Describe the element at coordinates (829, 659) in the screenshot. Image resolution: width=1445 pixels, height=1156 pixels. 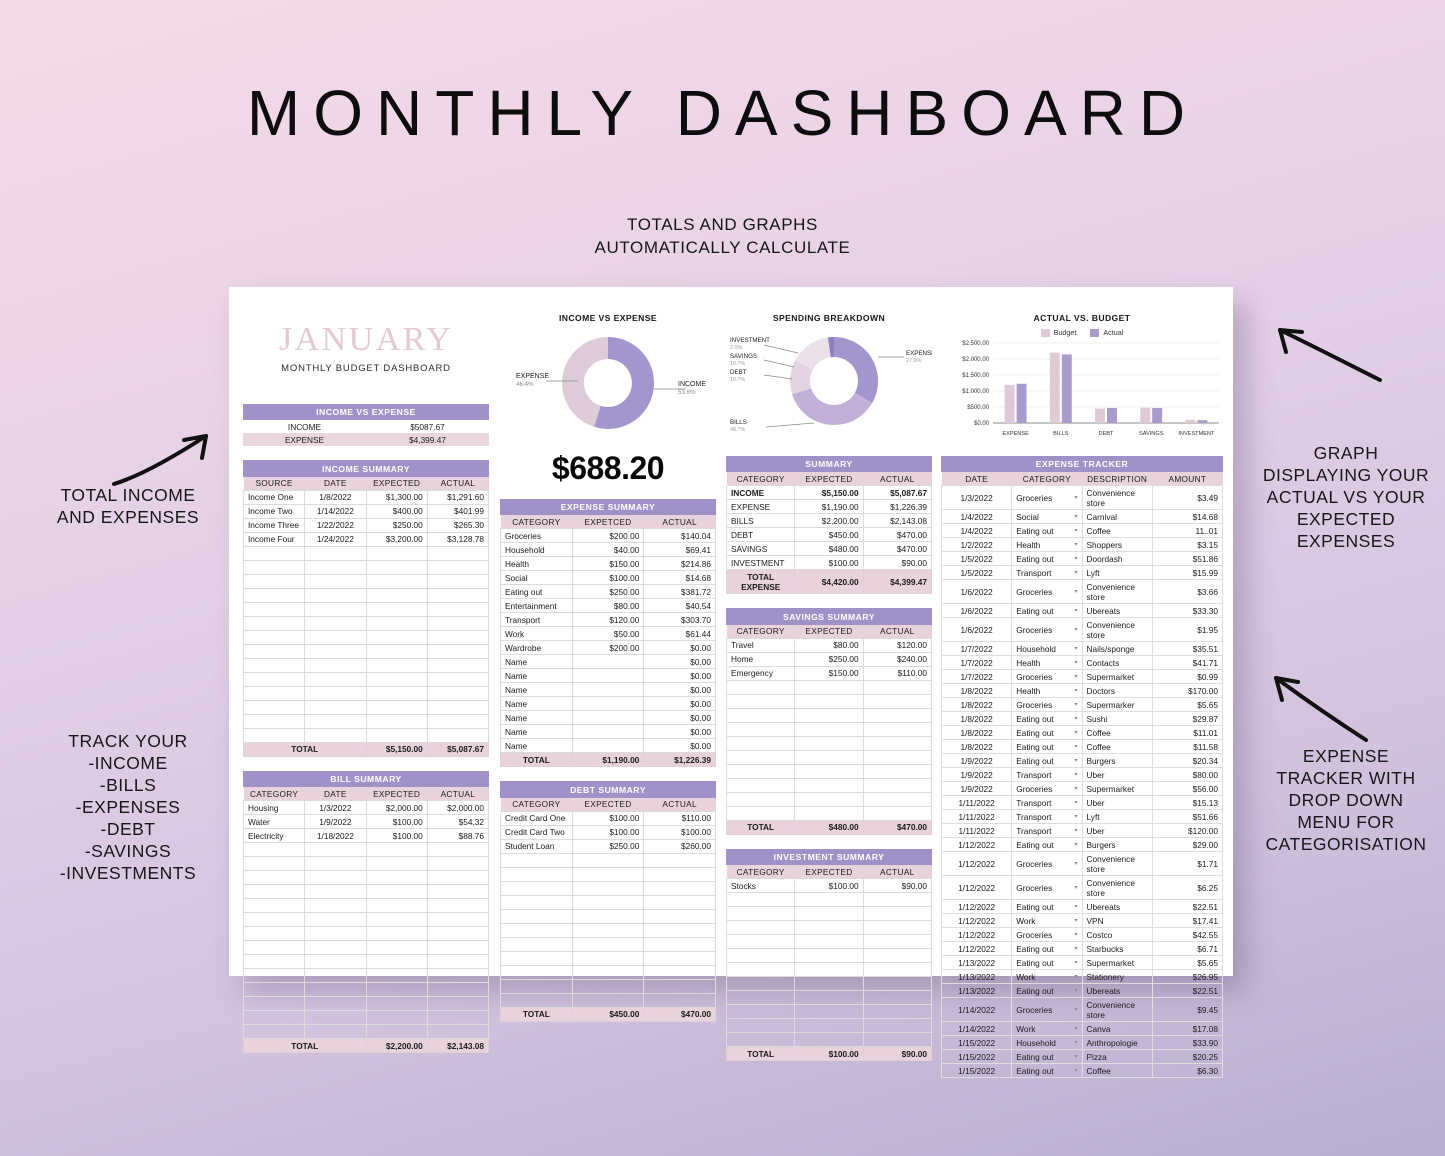
I see `table-row: Home $250.00 $240.00` at that location.